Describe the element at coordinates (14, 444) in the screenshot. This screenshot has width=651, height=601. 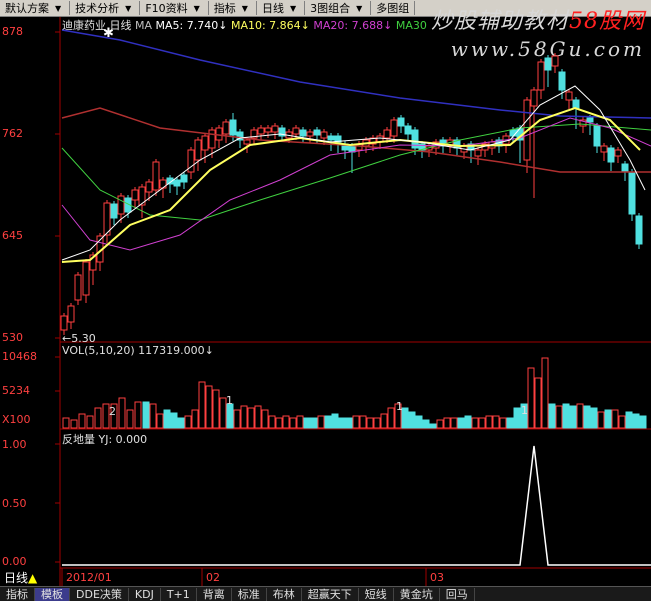
I see `indicator-axis-top: 1.00` at that location.